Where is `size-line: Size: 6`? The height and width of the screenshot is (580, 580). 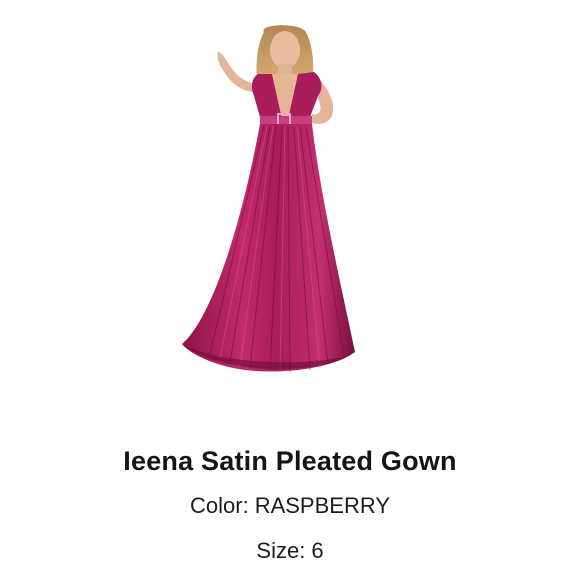 size-line: Size: 6 is located at coordinates (290, 551).